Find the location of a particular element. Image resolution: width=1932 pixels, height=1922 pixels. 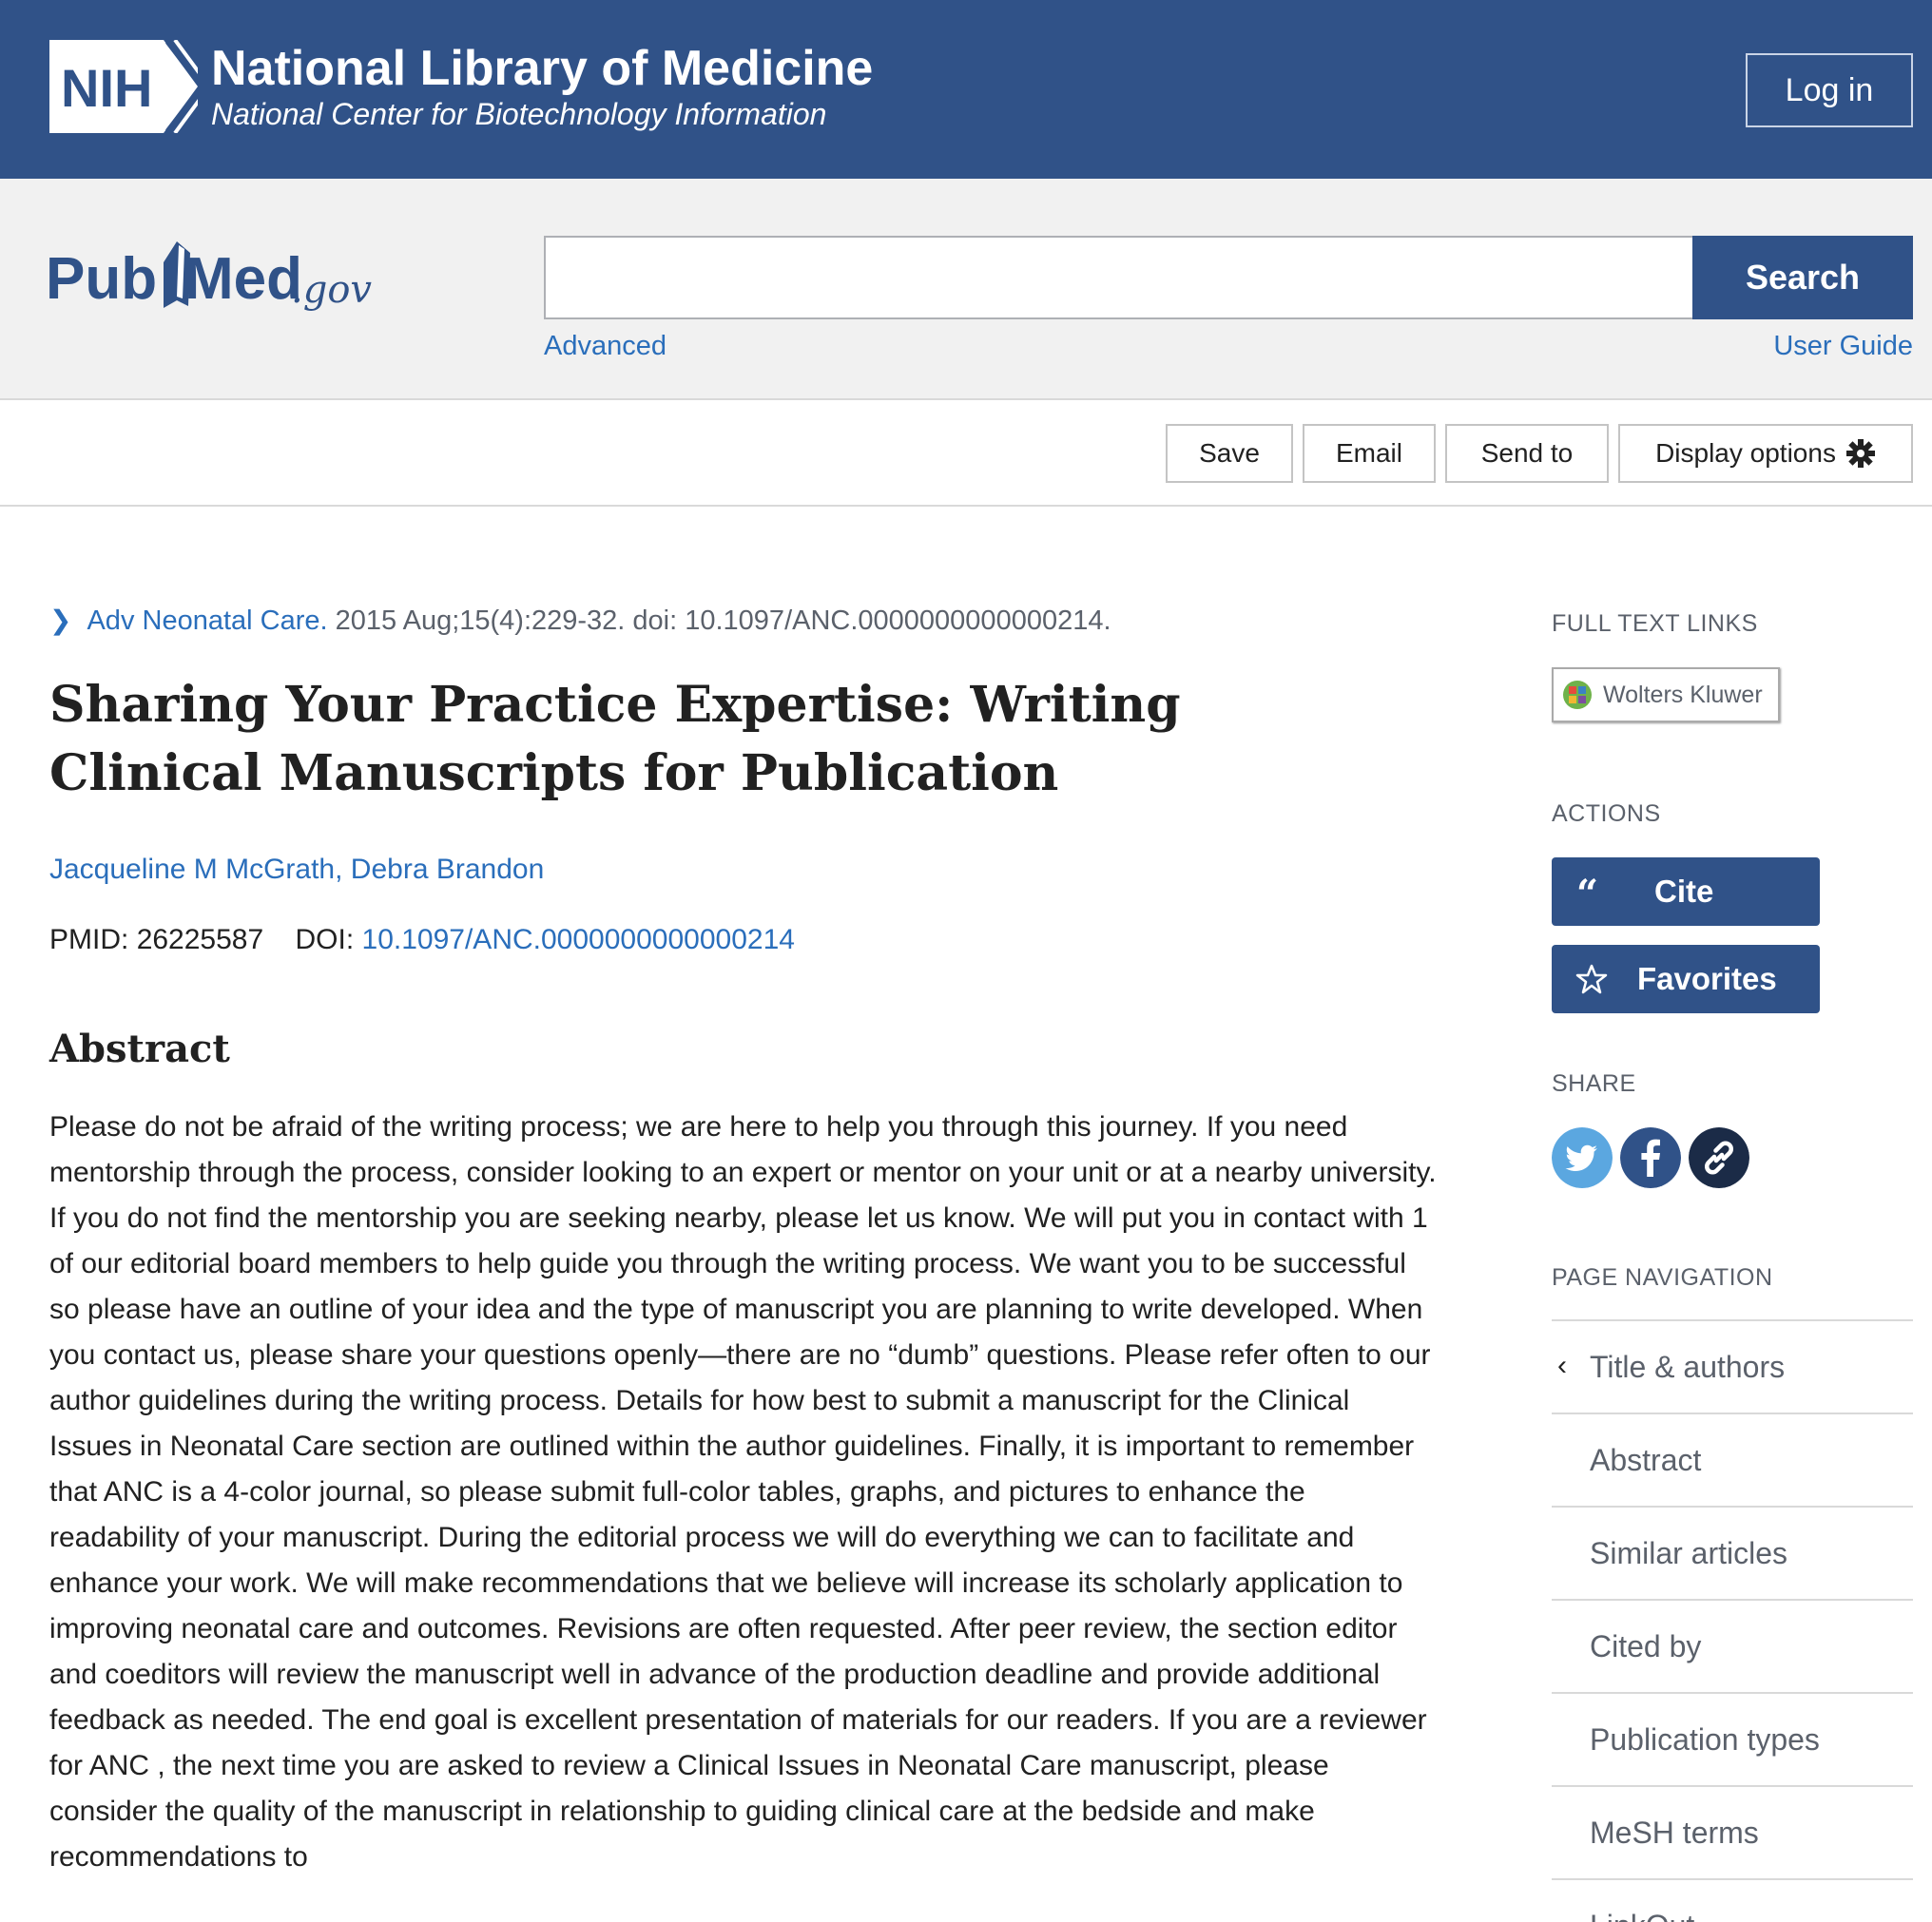

nav-cited-by: Cited by is located at coordinates (1732, 1646).